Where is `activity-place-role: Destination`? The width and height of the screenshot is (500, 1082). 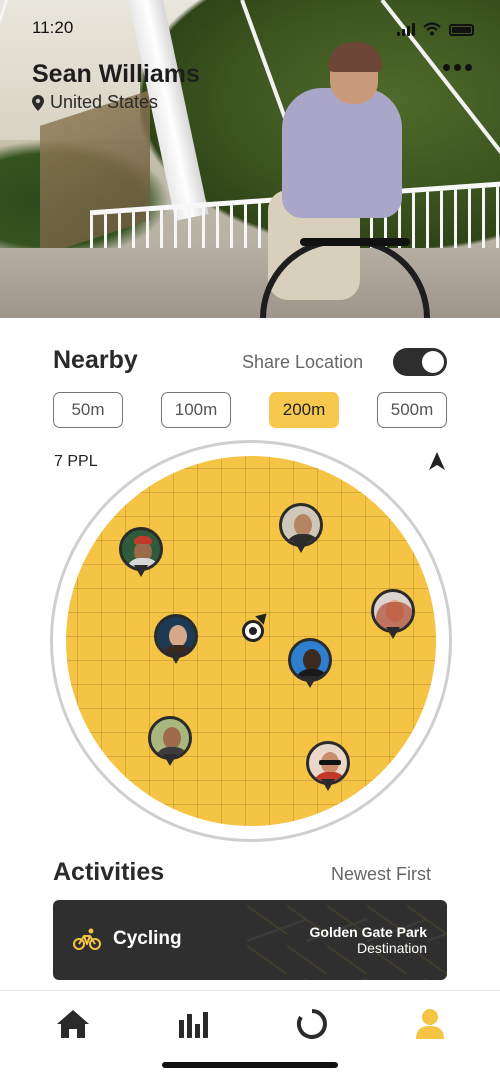 activity-place-role: Destination is located at coordinates (391, 948).